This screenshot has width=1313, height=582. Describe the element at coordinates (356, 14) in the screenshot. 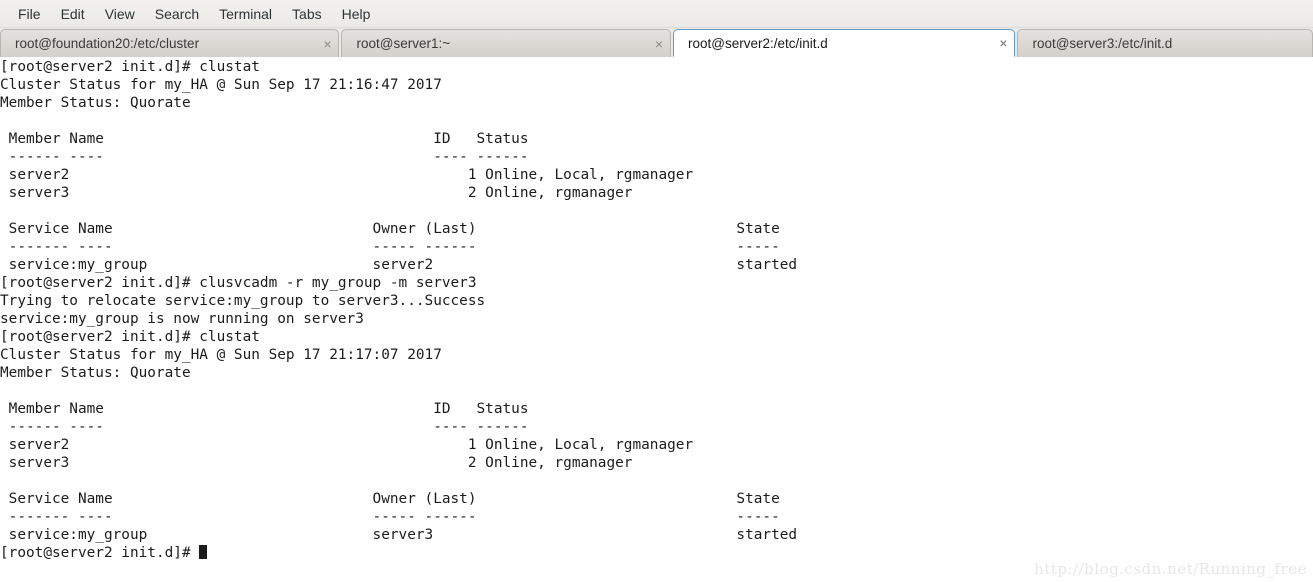

I see `menu-item-help: Help` at that location.